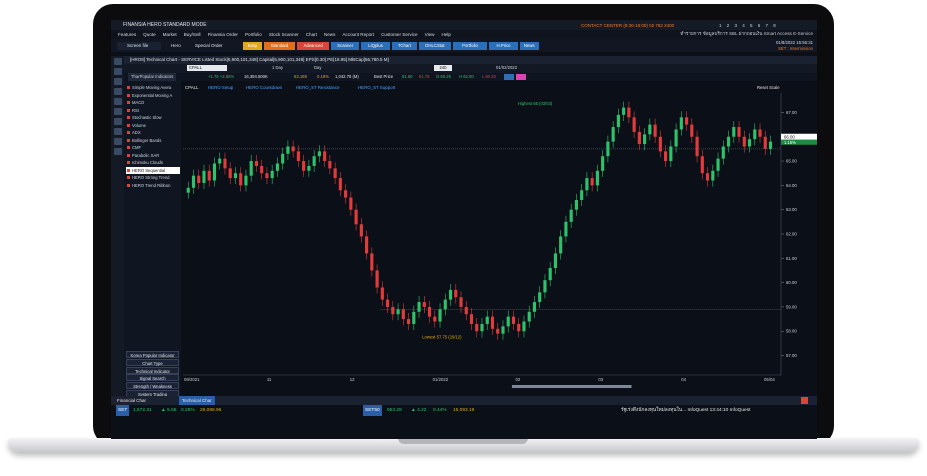 This screenshot has height=476, width=927. What do you see at coordinates (152, 386) in the screenshot?
I see `sidebar-button-4: Strength / Weakness` at bounding box center [152, 386].